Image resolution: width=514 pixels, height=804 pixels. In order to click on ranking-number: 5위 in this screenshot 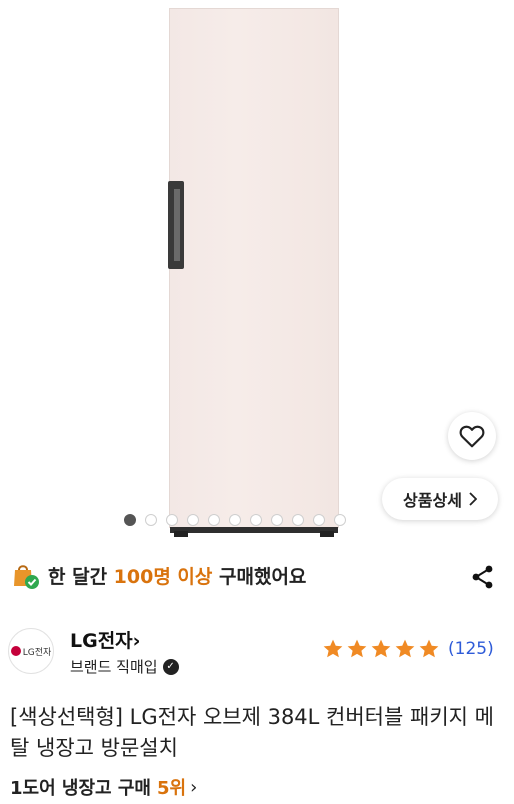, I will do `click(171, 788)`.